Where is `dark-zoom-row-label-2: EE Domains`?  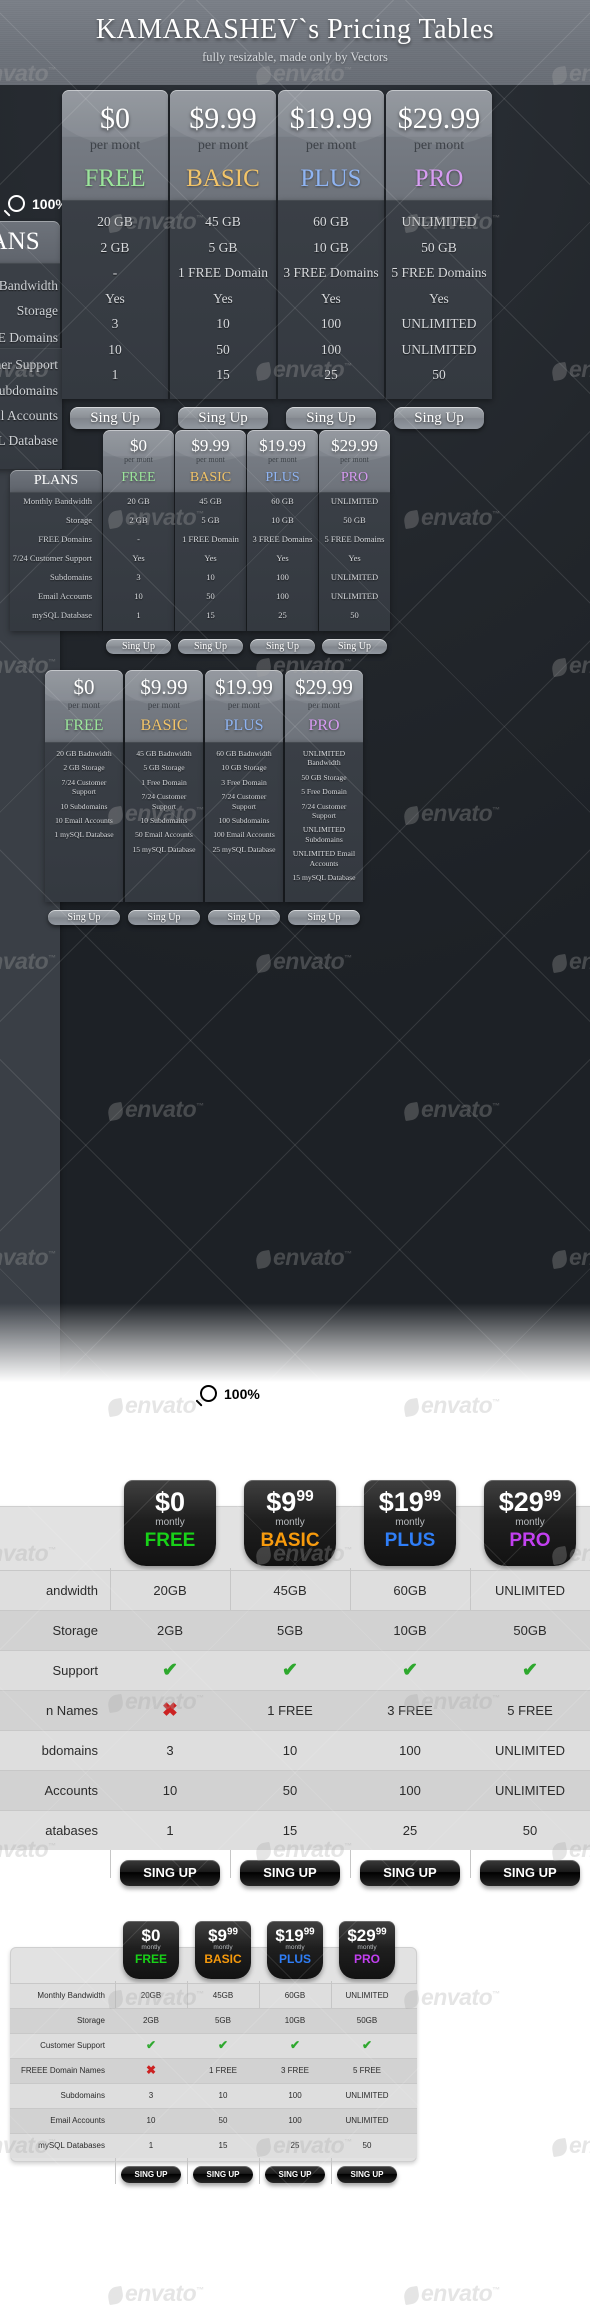
dark-zoom-row-label-2: EE Domains is located at coordinates (29, 337).